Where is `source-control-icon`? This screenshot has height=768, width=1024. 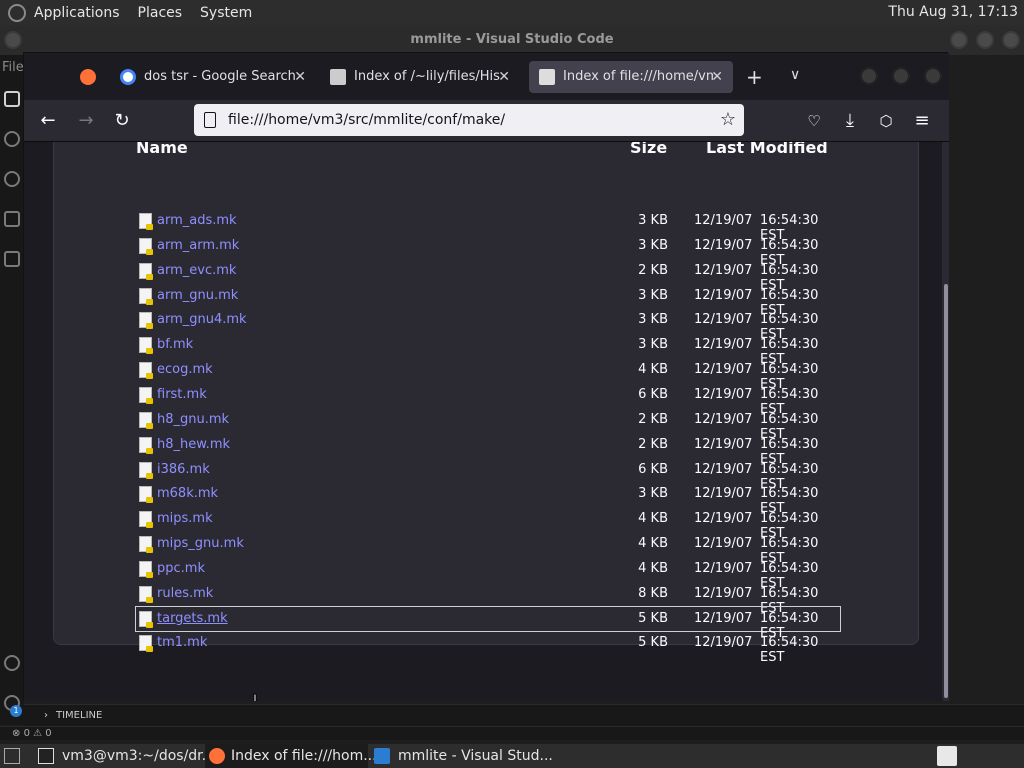 source-control-icon is located at coordinates (12, 179).